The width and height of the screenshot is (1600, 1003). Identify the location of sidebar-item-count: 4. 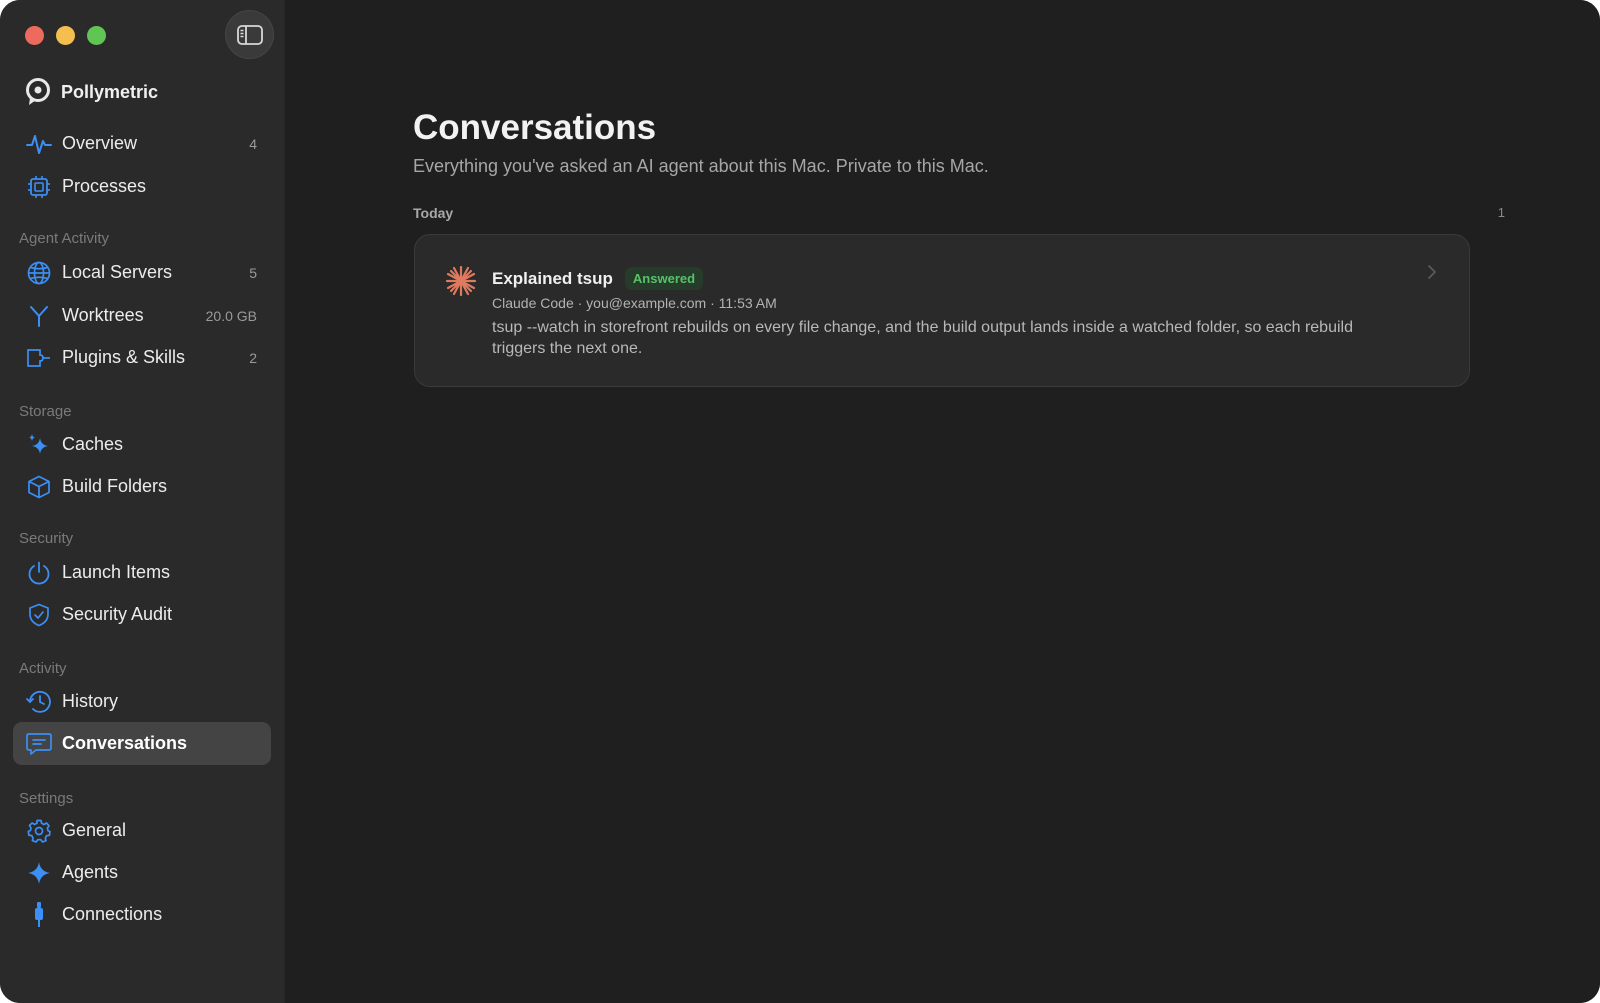
(253, 143).